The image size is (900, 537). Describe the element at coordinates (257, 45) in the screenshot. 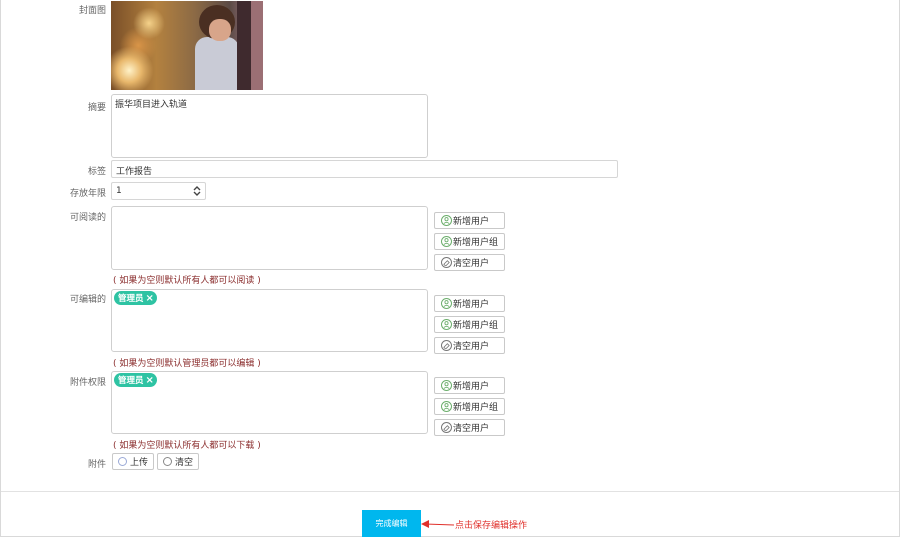

I see `cover-wall` at that location.